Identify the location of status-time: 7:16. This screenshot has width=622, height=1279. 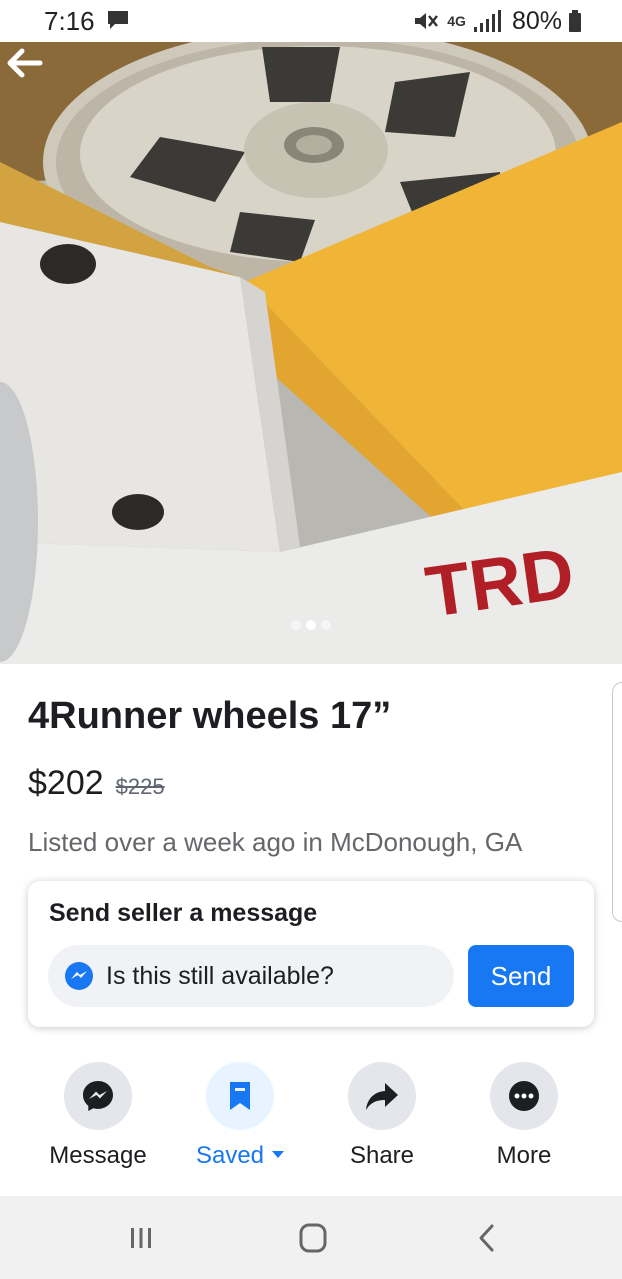
(69, 21).